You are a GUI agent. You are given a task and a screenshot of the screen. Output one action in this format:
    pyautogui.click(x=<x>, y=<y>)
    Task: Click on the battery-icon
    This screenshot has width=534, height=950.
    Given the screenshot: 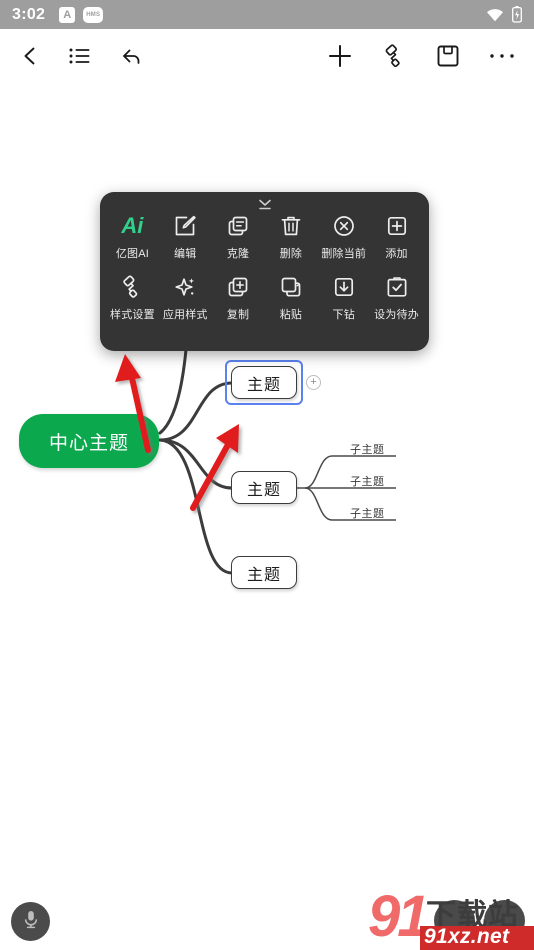 What is the action you would take?
    pyautogui.click(x=517, y=14)
    